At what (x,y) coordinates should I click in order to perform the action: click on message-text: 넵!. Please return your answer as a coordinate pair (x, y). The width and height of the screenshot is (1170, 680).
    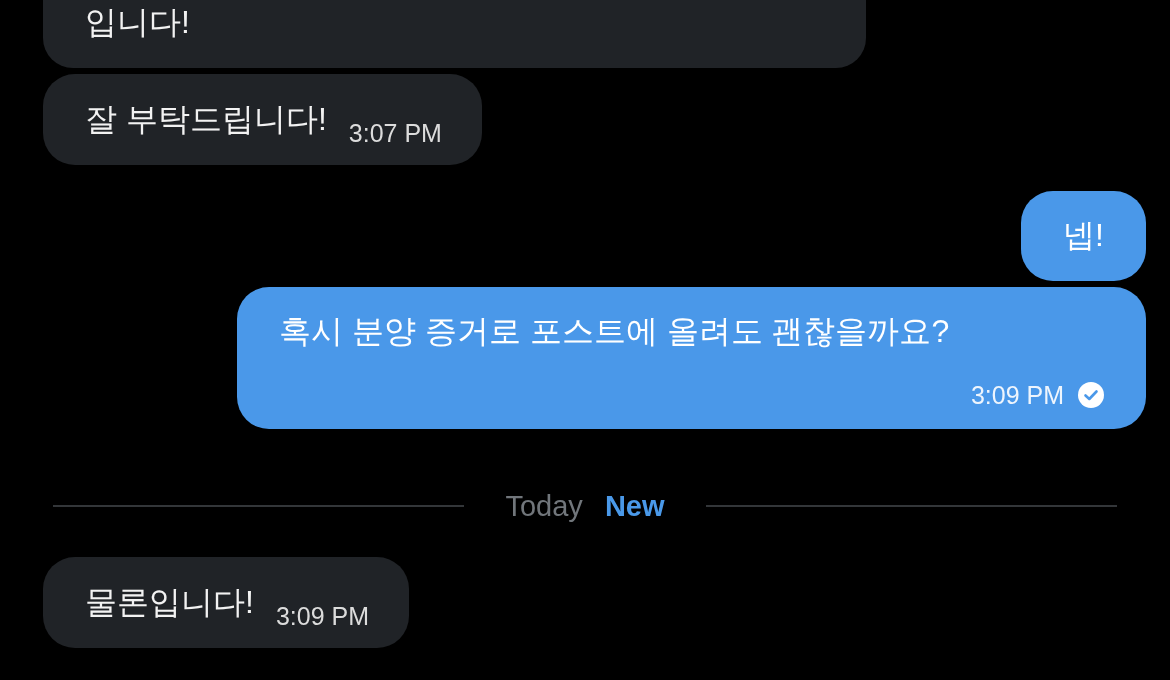
    Looking at the image, I should click on (1083, 235).